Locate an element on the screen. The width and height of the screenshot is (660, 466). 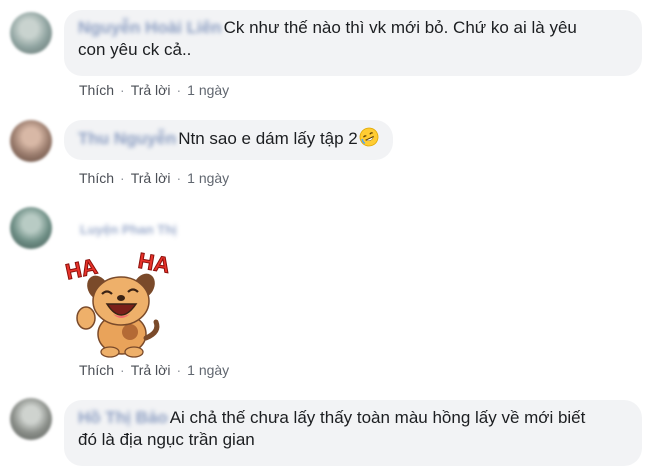
comment-author: Nguyễn Hoài Liên is located at coordinates (150, 28).